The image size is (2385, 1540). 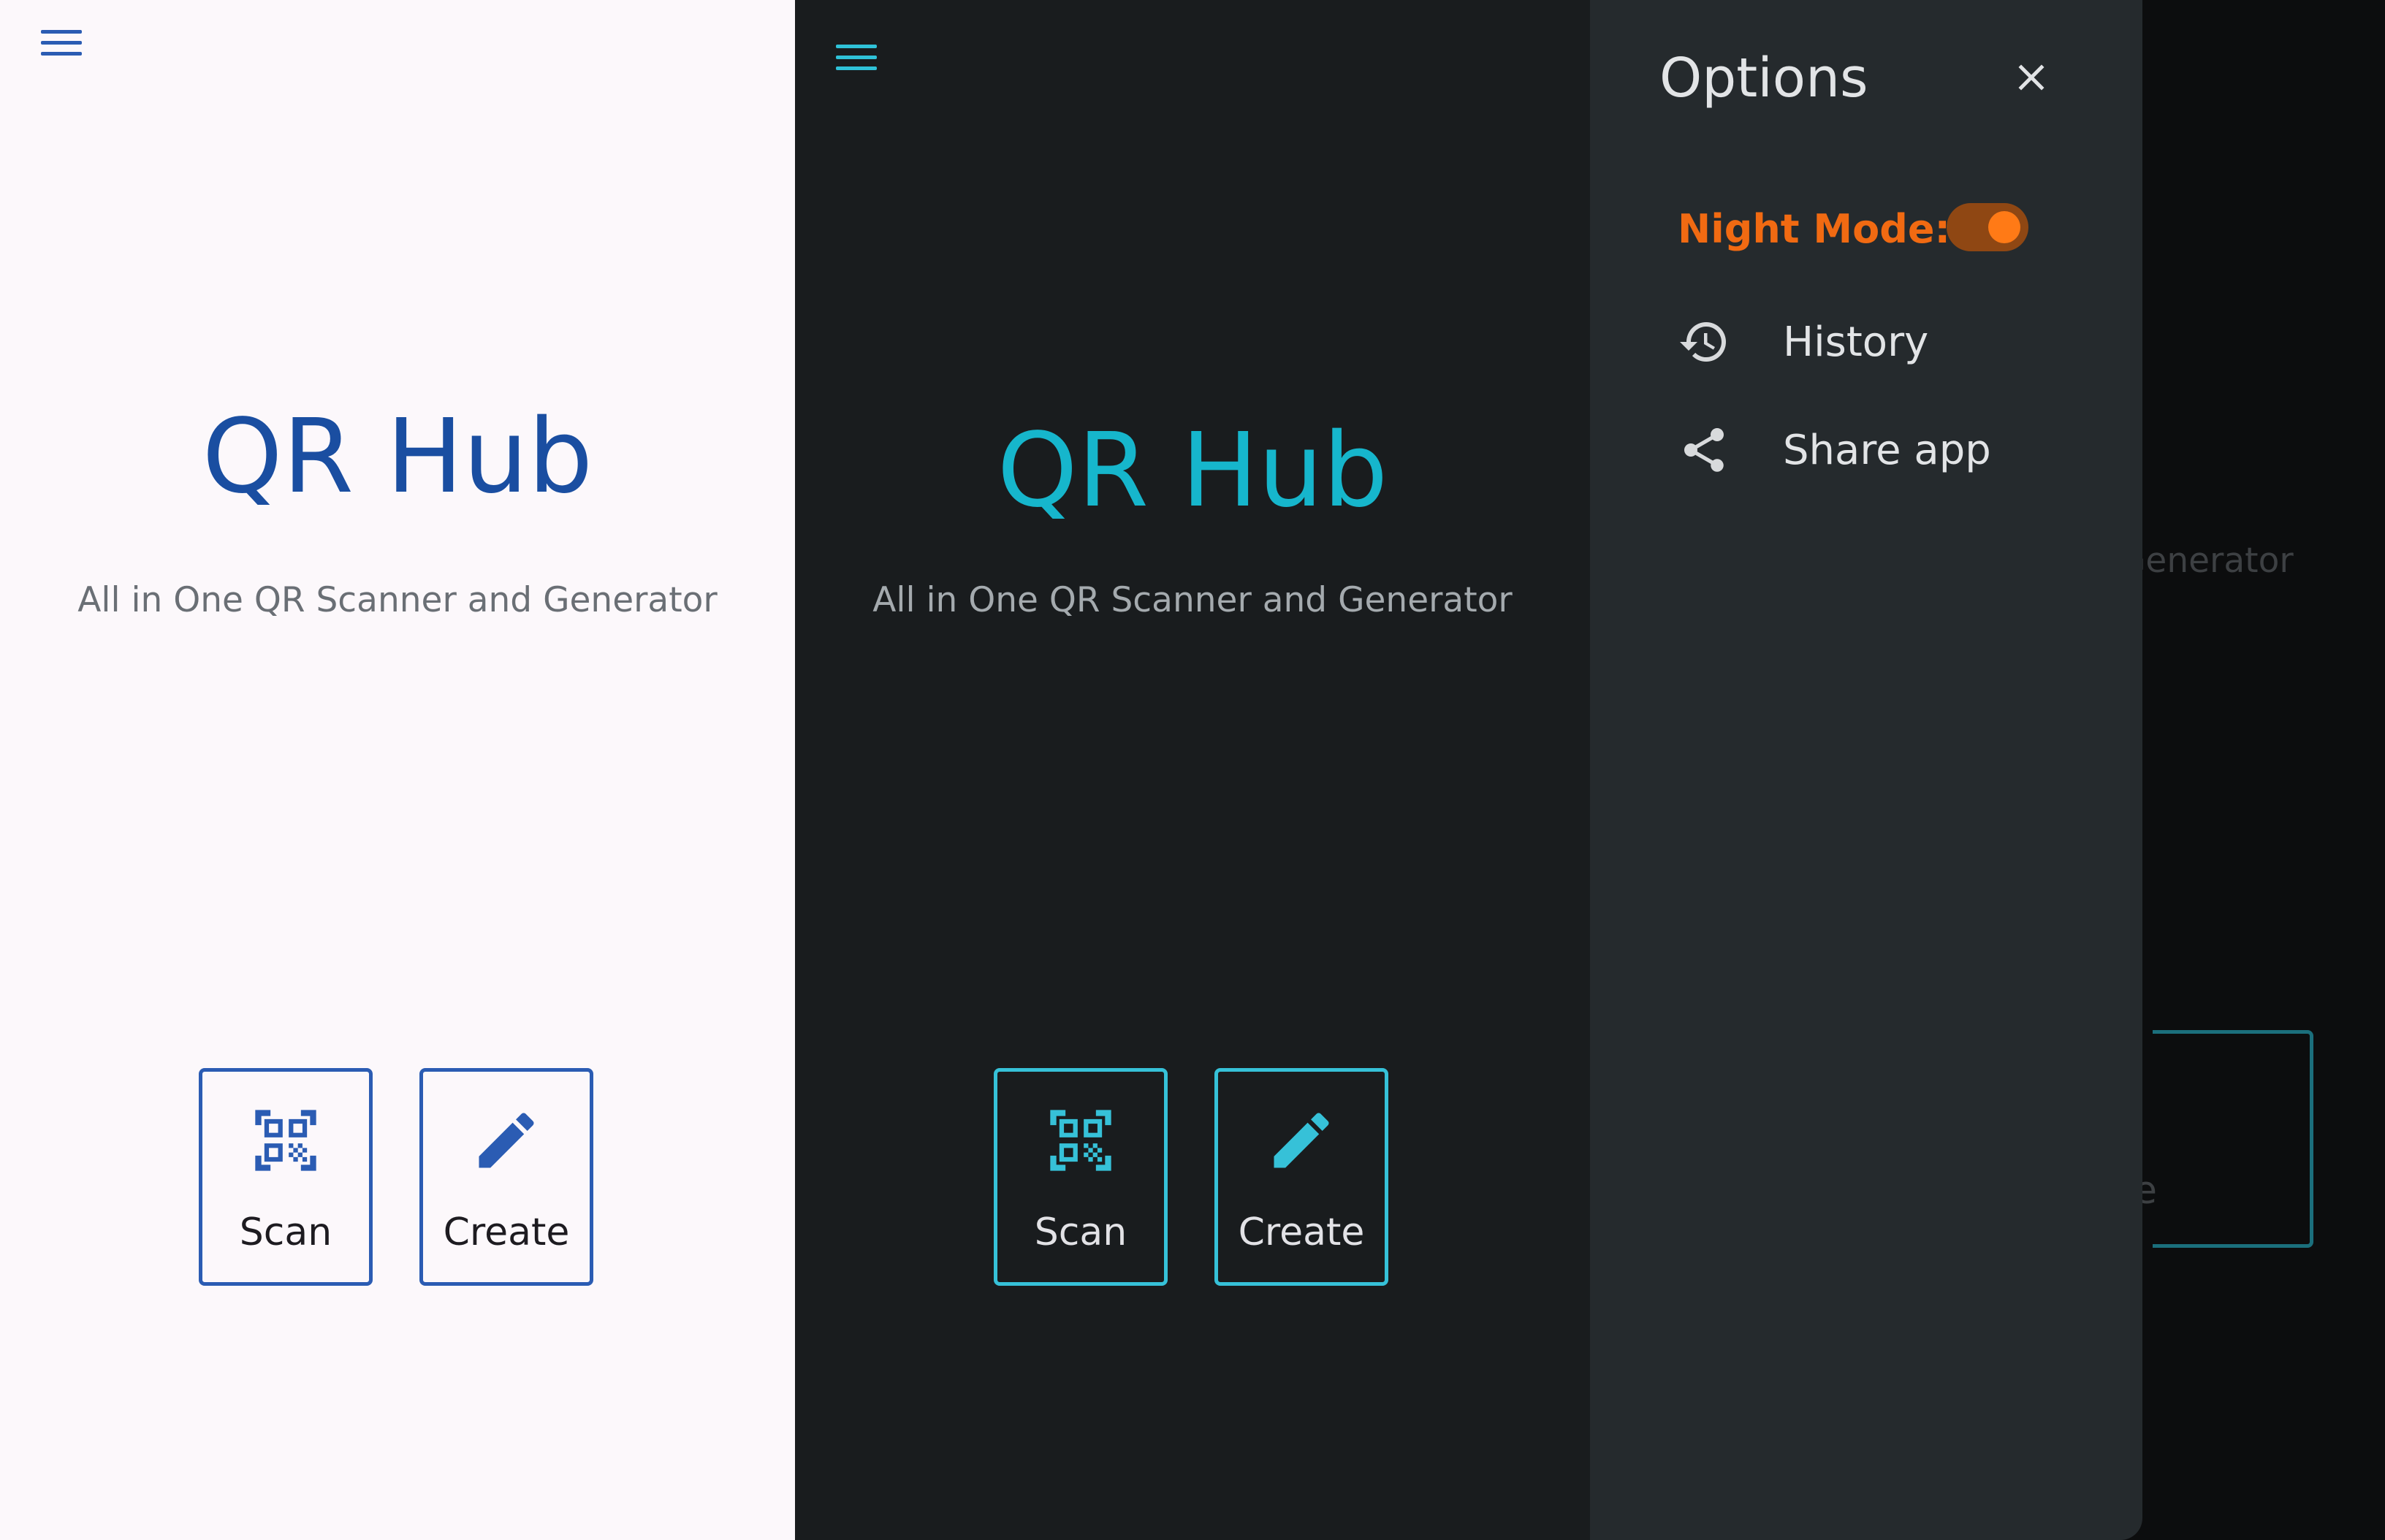 I want to click on drawer-title: Options, so click(x=1763, y=78).